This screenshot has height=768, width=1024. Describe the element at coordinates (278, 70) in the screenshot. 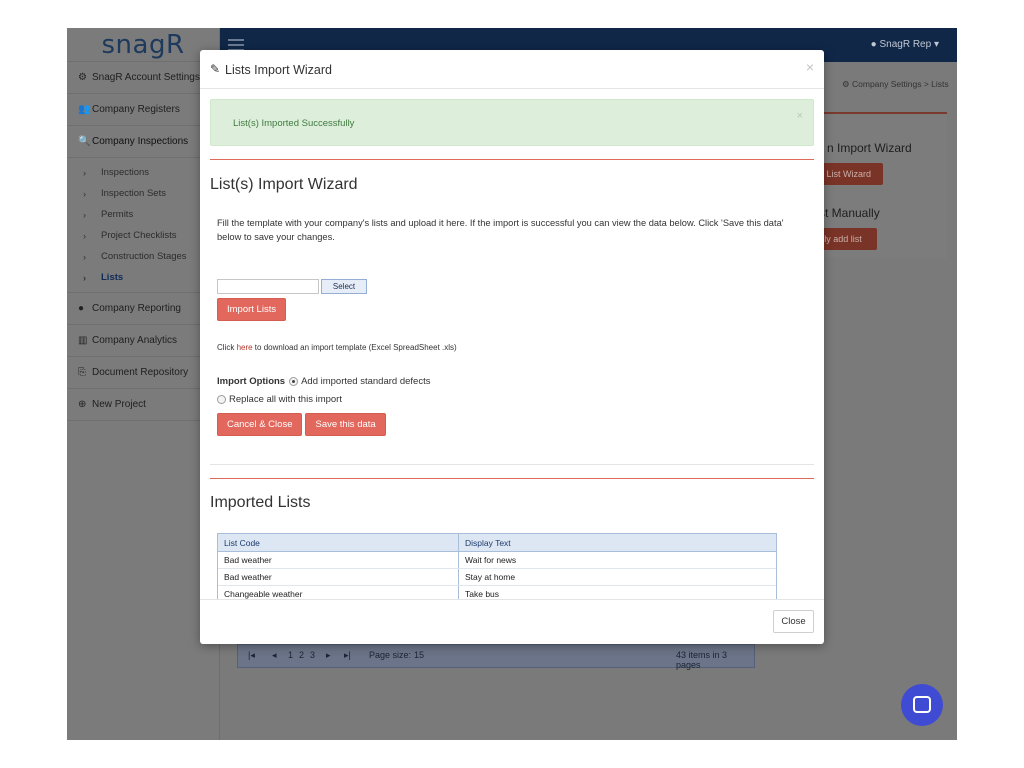

I see `modal-title: Lists Import Wizard` at that location.